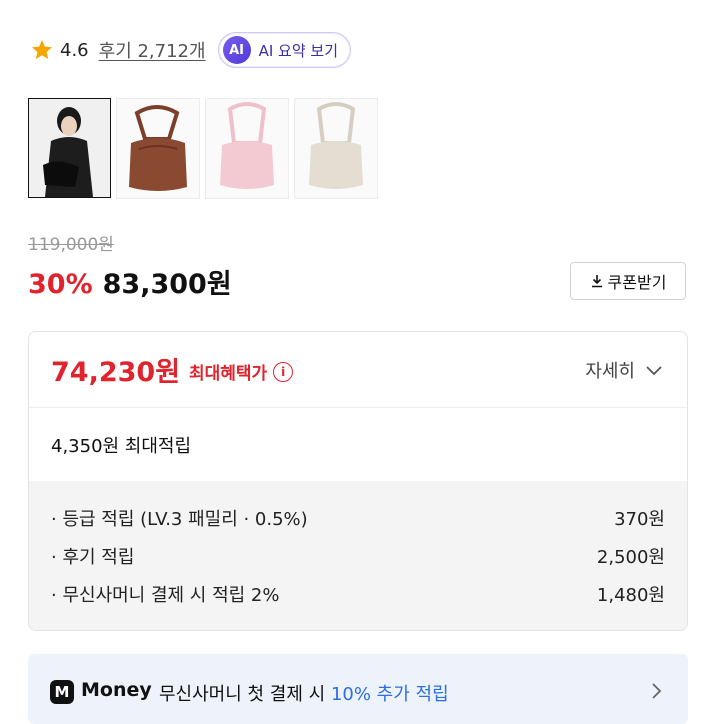 This screenshot has width=716, height=724. Describe the element at coordinates (203, 148) in the screenshot. I see `thumbnail-gallery` at that location.